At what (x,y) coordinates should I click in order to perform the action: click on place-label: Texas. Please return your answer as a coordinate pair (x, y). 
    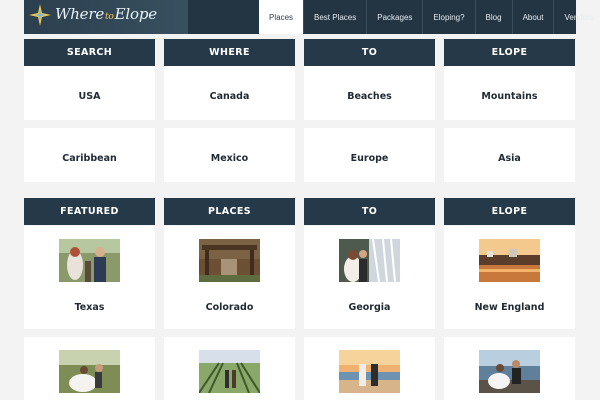
    Looking at the image, I should click on (89, 307).